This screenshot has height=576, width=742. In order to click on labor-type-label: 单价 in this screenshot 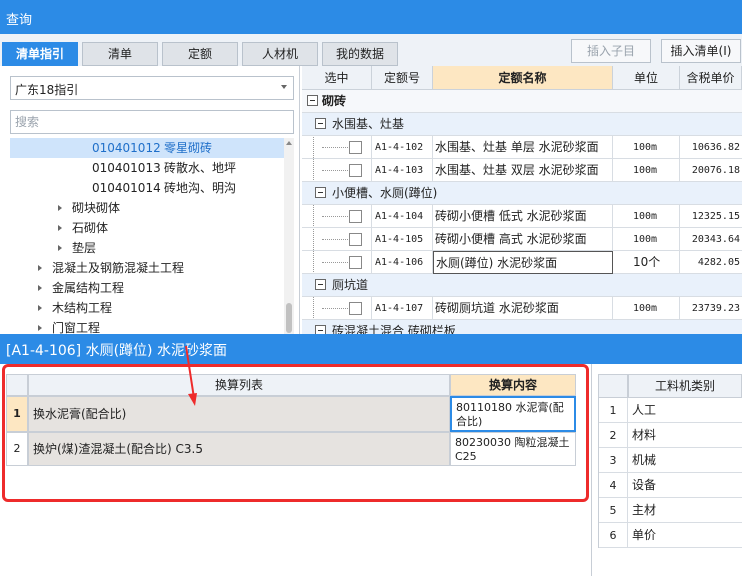, I will do `click(644, 535)`.